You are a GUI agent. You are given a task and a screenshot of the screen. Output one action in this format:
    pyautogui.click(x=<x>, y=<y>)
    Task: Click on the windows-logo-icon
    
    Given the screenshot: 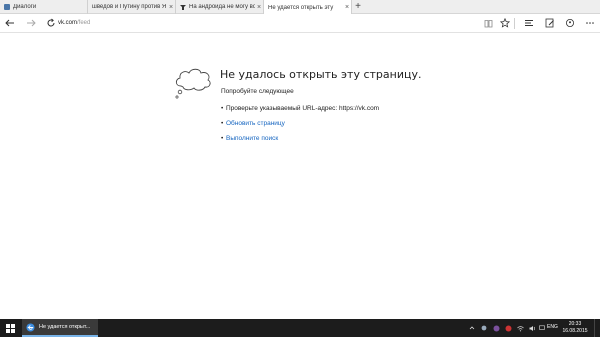 What is the action you would take?
    pyautogui.click(x=10, y=328)
    